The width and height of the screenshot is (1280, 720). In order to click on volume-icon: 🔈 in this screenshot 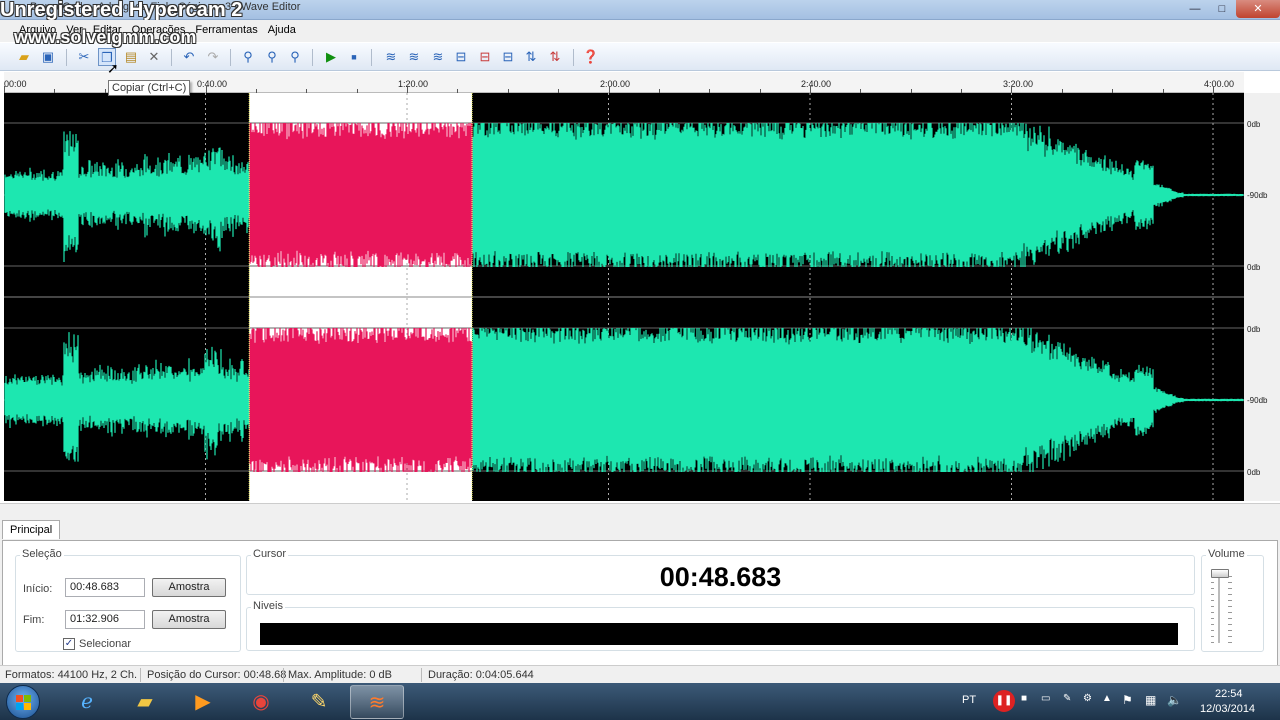, I will do `click(1174, 700)`.